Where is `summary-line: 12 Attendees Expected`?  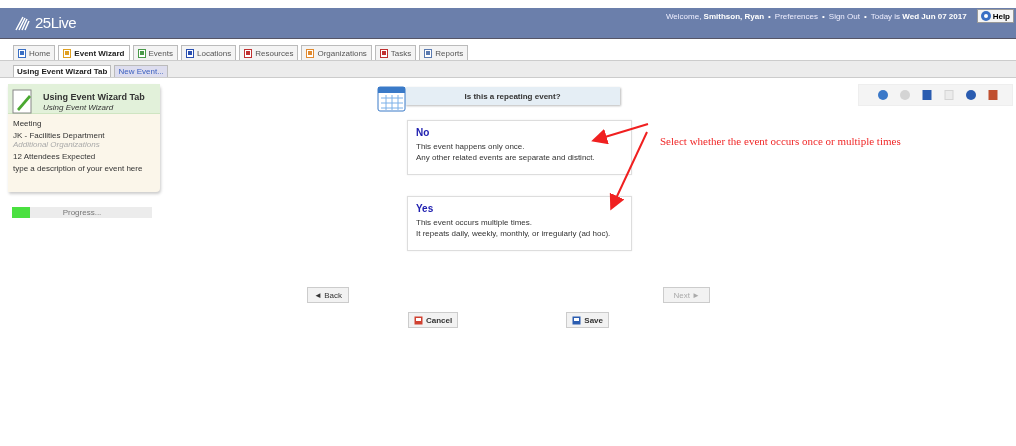
summary-line: 12 Attendees Expected is located at coordinates (55, 156).